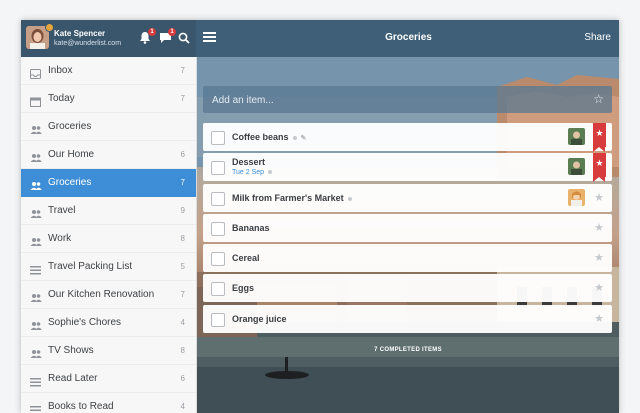 Image resolution: width=640 pixels, height=413 pixels. Describe the element at coordinates (182, 378) in the screenshot. I see `sidebar-item-count: 6` at that location.